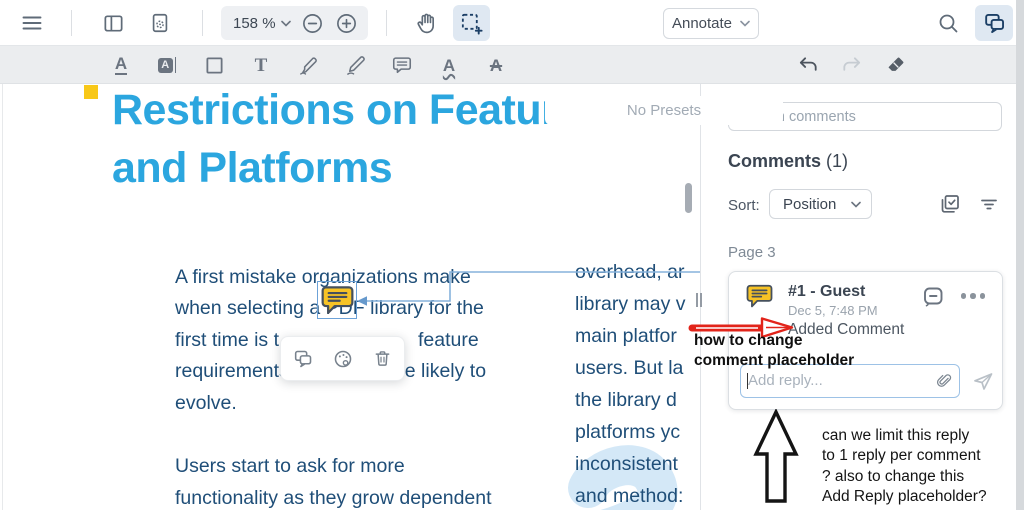  What do you see at coordinates (973, 296) in the screenshot?
I see `comment-overflow-menu-button` at bounding box center [973, 296].